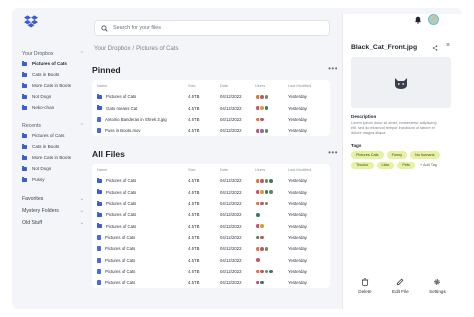 The width and height of the screenshot is (474, 317). Describe the element at coordinates (425, 155) in the screenshot. I see `tag-chip: No humans` at that location.